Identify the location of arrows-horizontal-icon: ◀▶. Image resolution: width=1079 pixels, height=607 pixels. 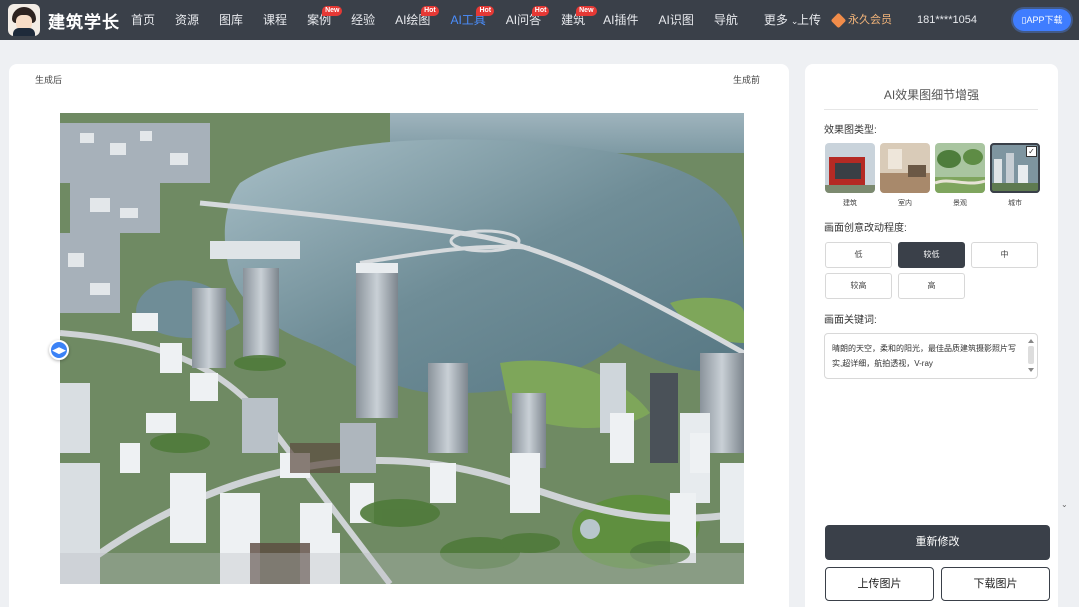
(59, 350).